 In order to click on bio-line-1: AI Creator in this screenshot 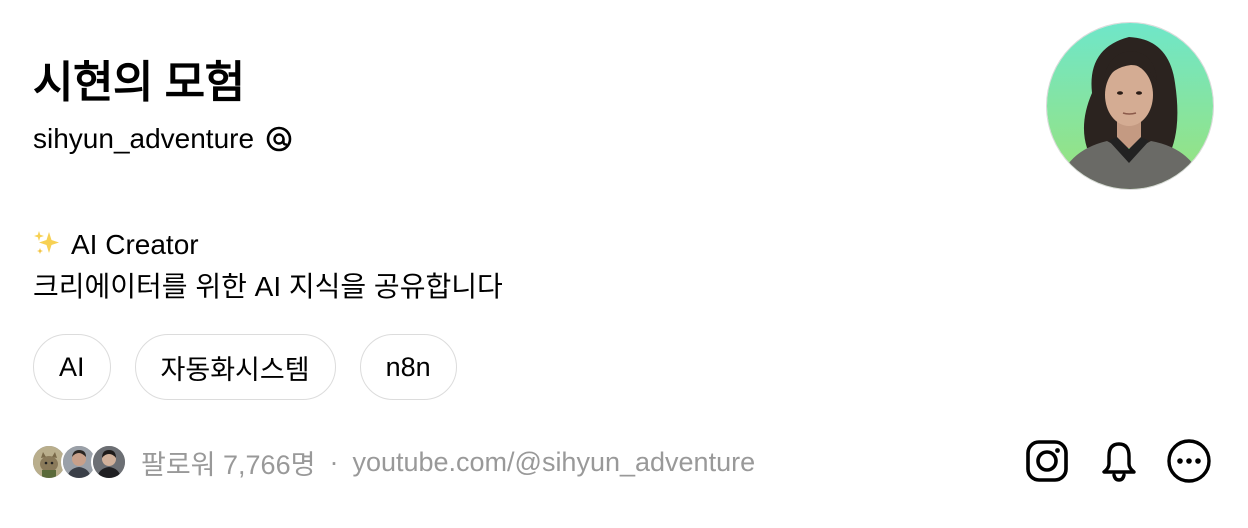, I will do `click(268, 245)`.